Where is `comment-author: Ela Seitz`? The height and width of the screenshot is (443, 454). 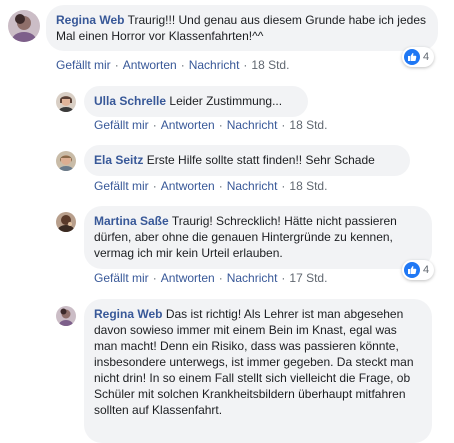 comment-author: Ela Seitz is located at coordinates (118, 160).